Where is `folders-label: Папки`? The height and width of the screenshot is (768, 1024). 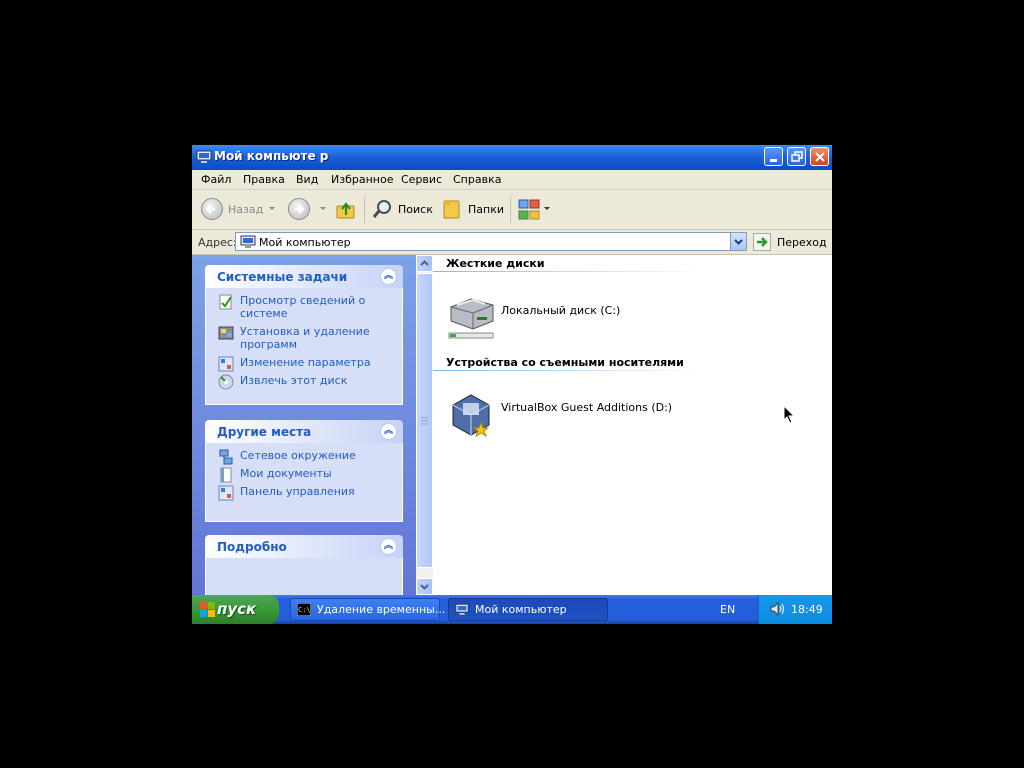
folders-label: Папки is located at coordinates (486, 209).